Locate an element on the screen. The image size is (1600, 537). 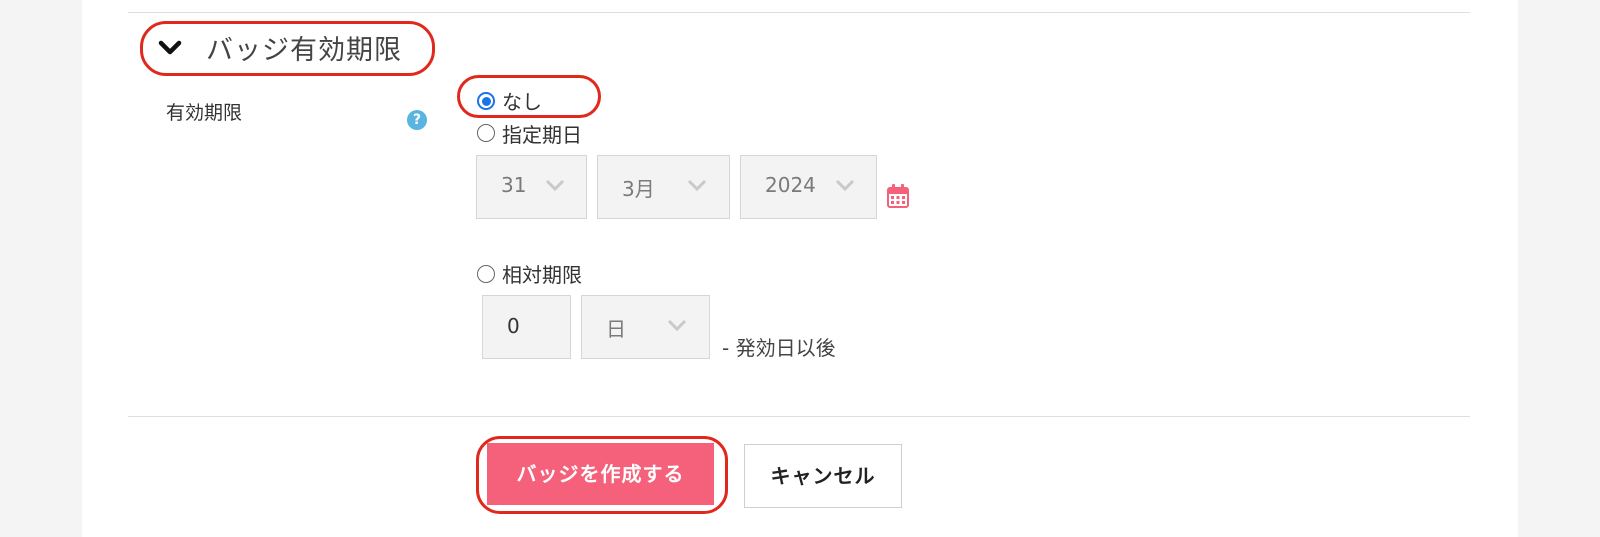
month-select: 3月 is located at coordinates (663, 187).